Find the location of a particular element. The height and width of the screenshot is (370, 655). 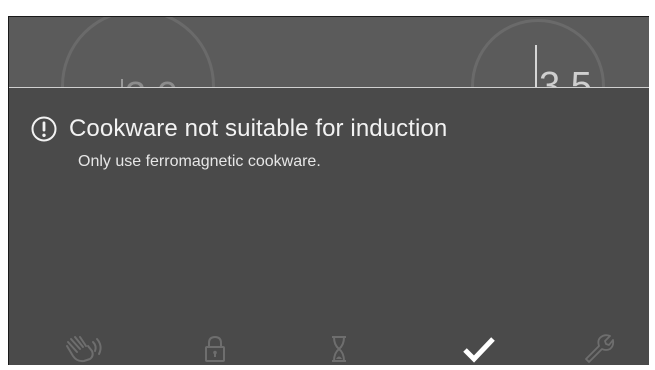

wiping-hand-icon is located at coordinates (84, 349).